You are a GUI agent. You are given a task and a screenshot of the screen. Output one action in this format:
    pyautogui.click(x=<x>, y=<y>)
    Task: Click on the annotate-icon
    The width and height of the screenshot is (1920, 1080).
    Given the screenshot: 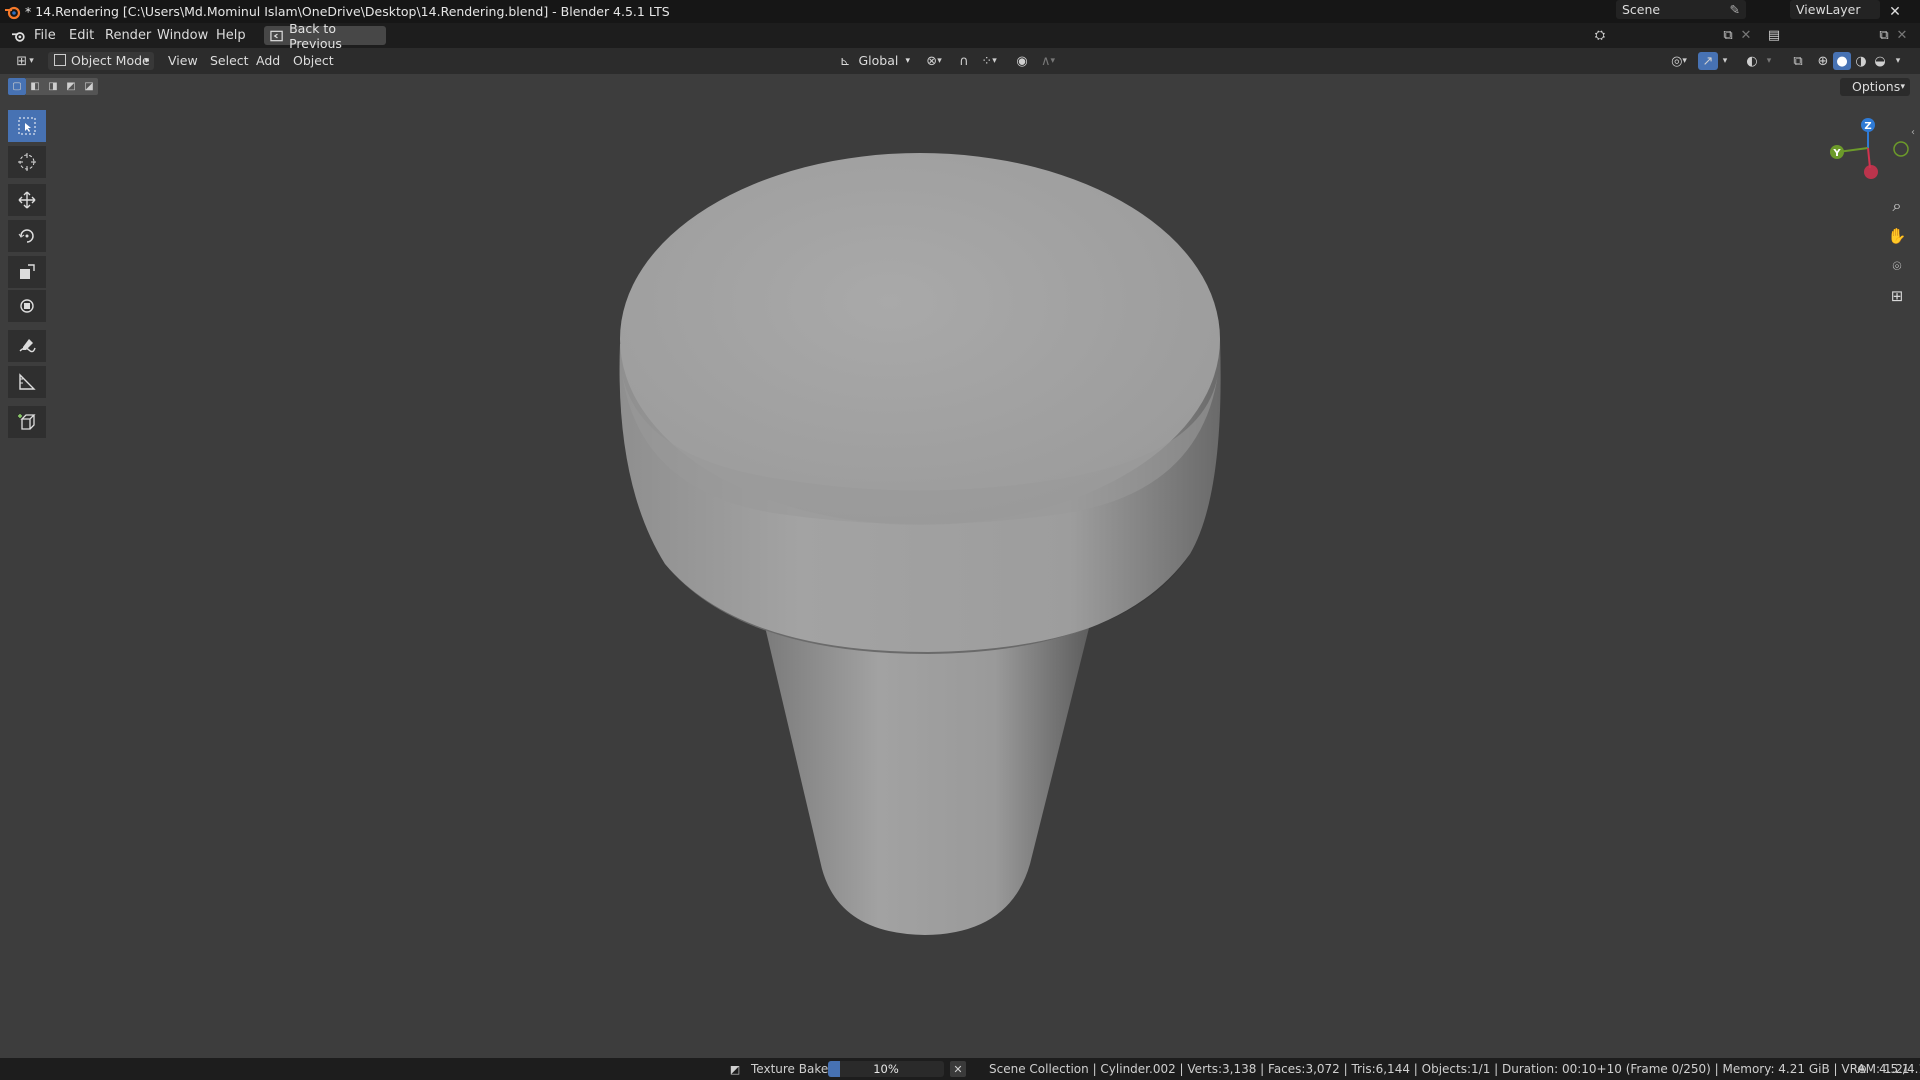 What is the action you would take?
    pyautogui.click(x=27, y=346)
    